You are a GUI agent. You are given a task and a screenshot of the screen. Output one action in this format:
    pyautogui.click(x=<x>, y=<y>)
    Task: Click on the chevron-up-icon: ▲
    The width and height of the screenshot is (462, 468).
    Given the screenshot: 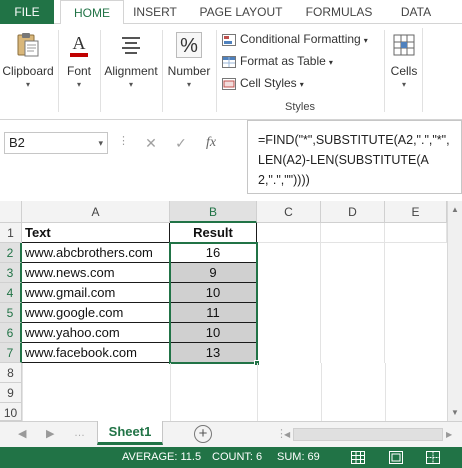 What is the action you would take?
    pyautogui.click(x=455, y=209)
    